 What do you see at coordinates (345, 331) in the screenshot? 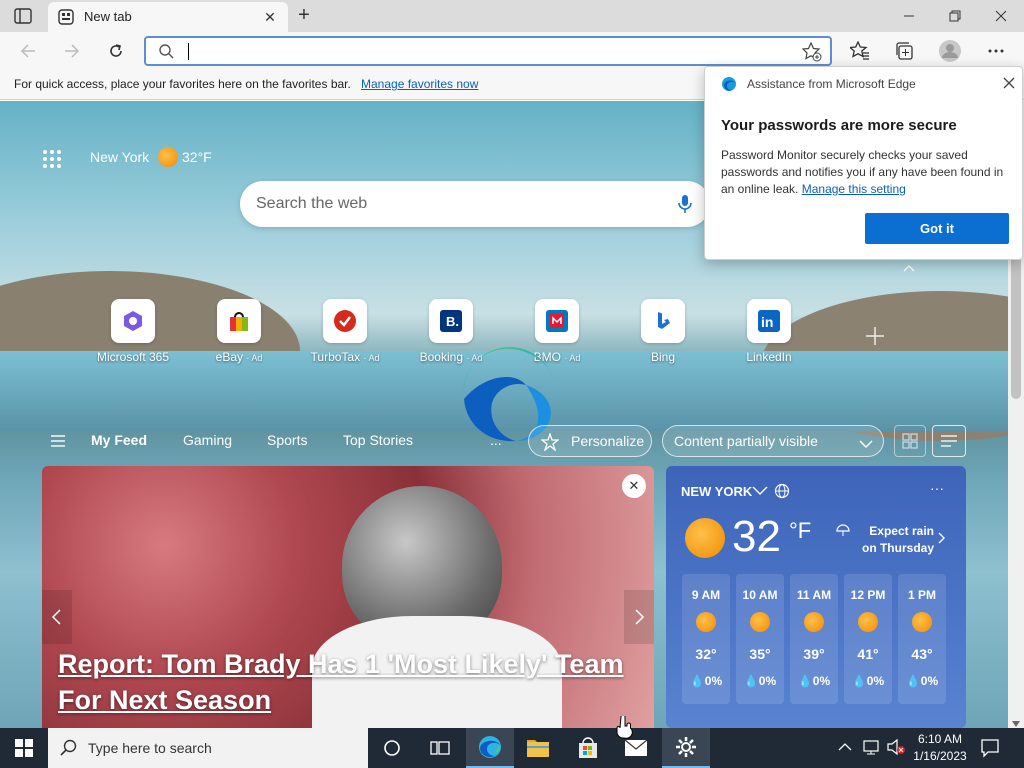
I see `quick-link-turbotax: TurboTax · Ad` at bounding box center [345, 331].